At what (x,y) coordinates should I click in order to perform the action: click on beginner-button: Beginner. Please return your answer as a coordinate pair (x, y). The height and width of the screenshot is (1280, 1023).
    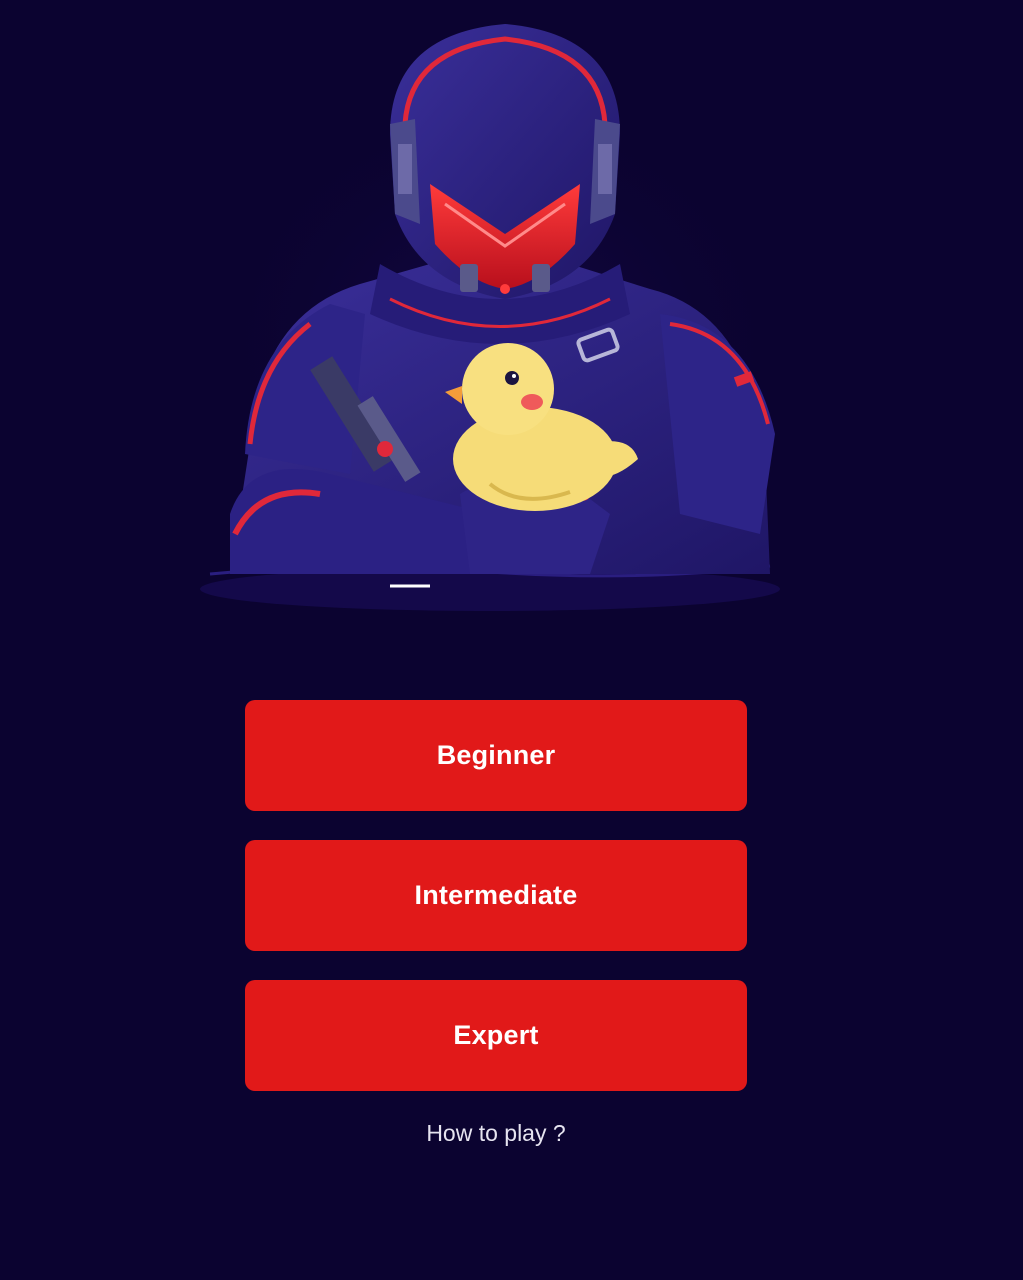
    Looking at the image, I should click on (496, 755).